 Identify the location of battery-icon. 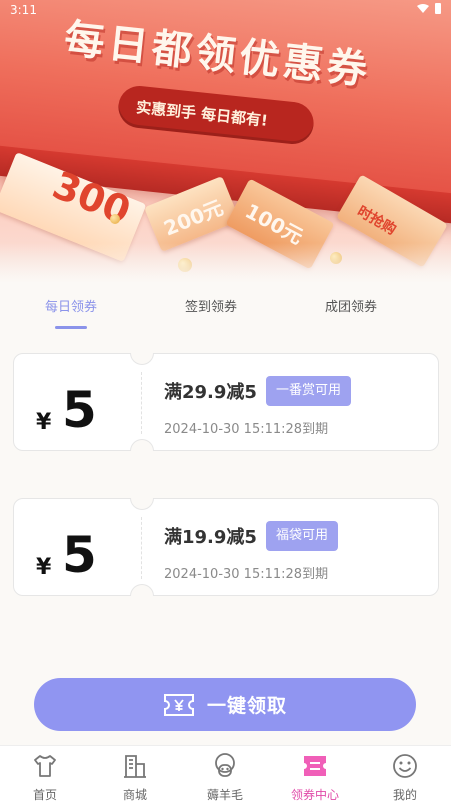
(438, 8).